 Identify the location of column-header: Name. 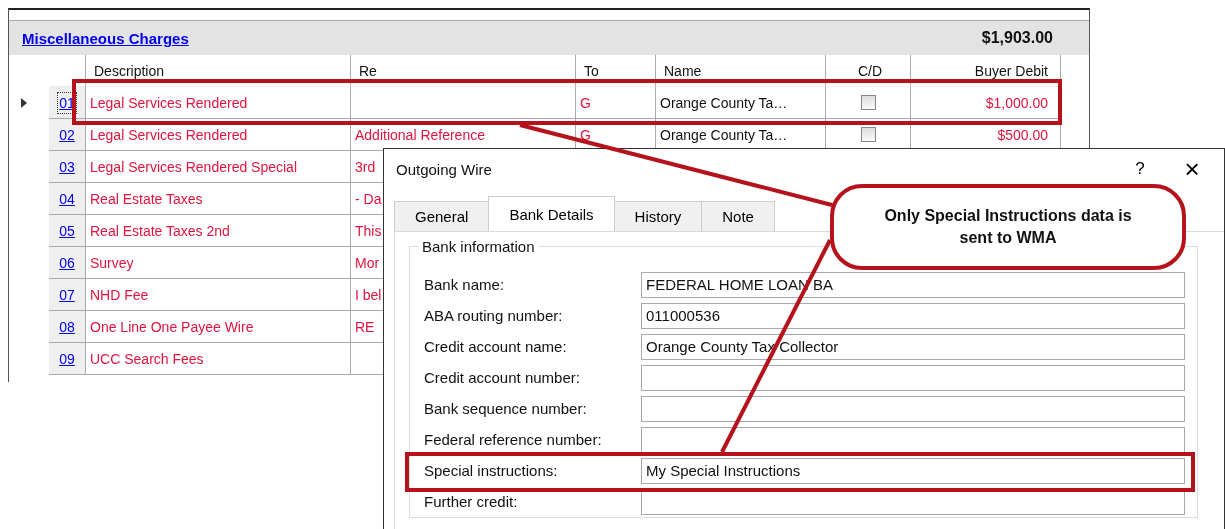
(741, 71).